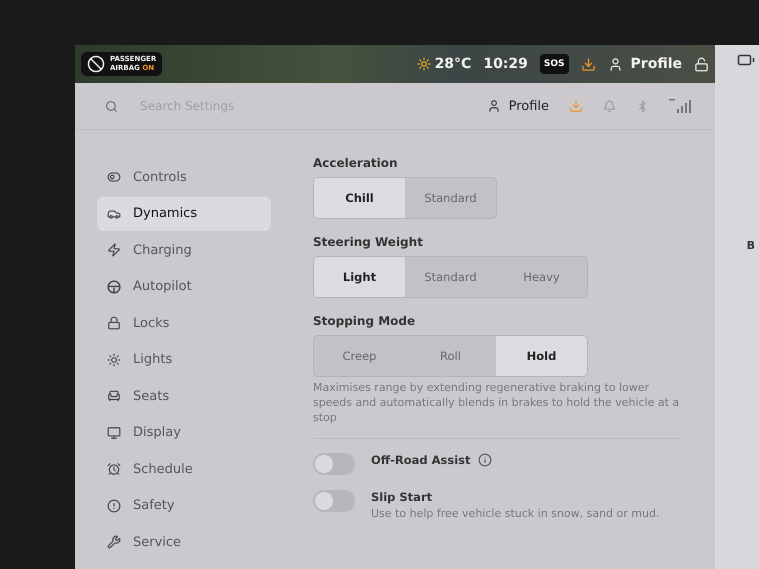  What do you see at coordinates (750, 245) in the screenshot?
I see `side-panel-text: B` at bounding box center [750, 245].